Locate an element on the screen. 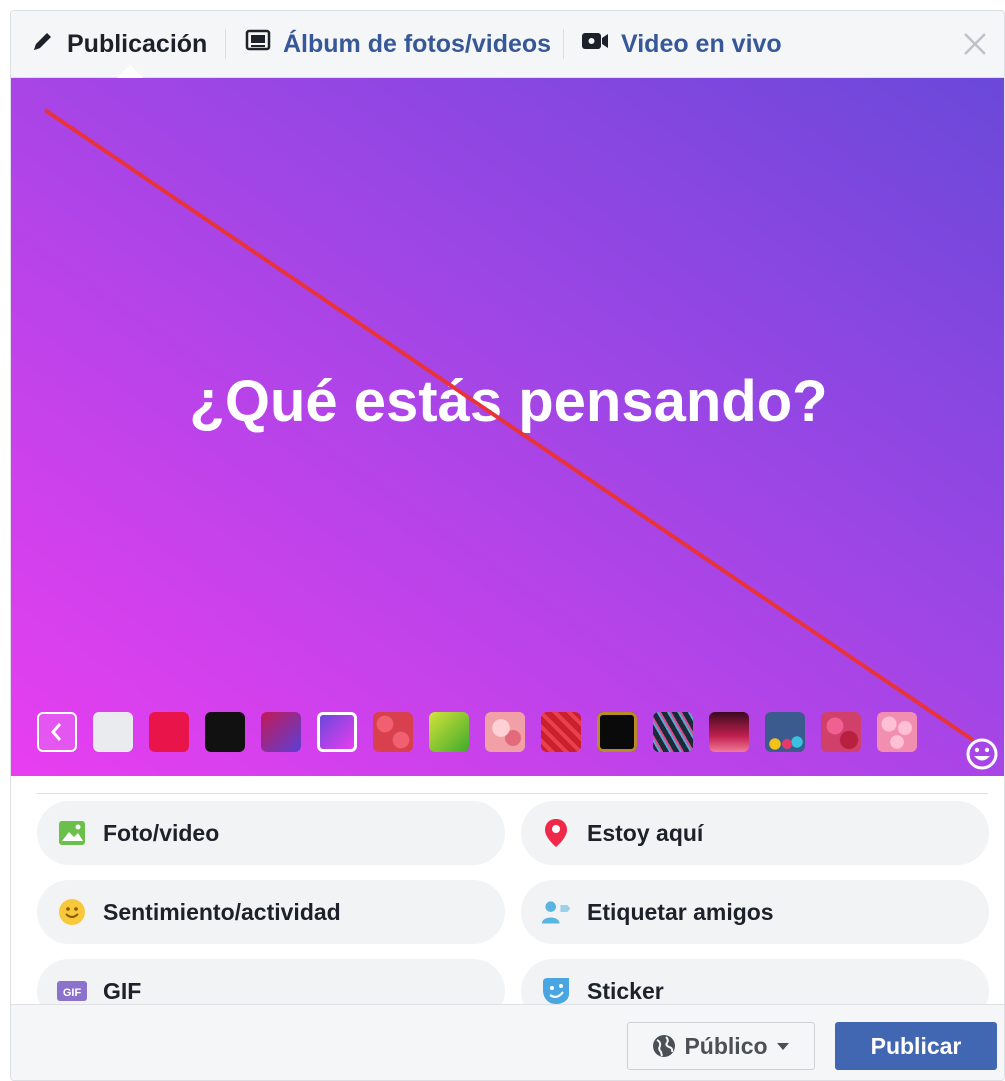 Image resolution: width=1005 pixels, height=1081 pixels. smiley-icon is located at coordinates (72, 912).